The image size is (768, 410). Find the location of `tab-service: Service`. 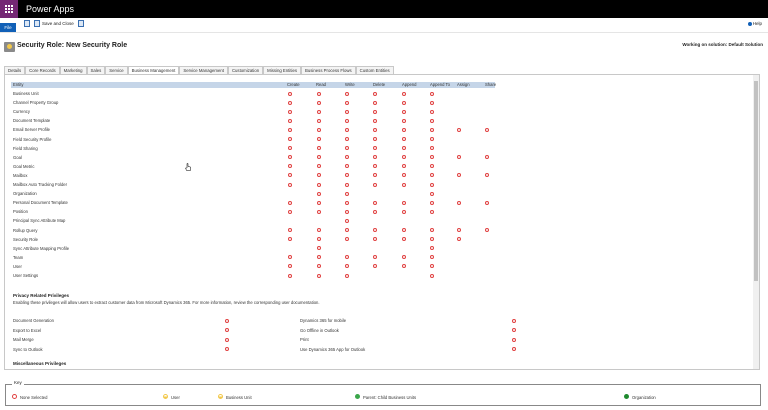

tab-service: Service is located at coordinates (116, 70).